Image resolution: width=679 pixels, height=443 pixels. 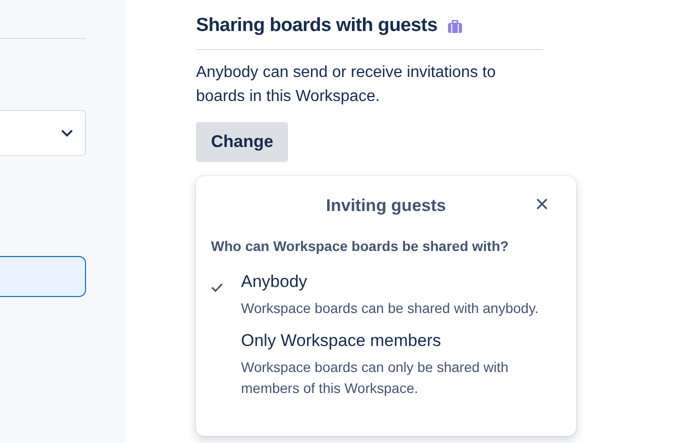 What do you see at coordinates (455, 26) in the screenshot?
I see `briefcase-icon` at bounding box center [455, 26].